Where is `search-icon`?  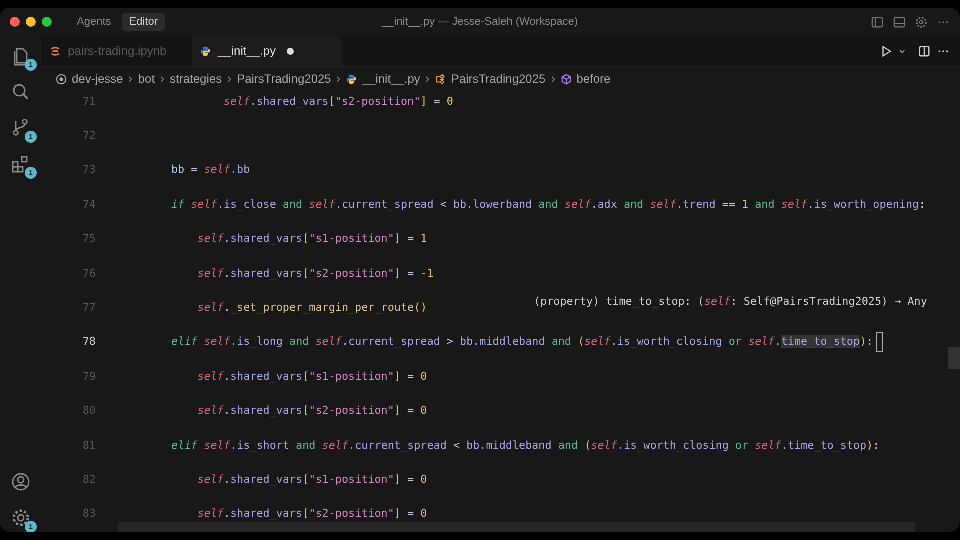
search-icon is located at coordinates (21, 92).